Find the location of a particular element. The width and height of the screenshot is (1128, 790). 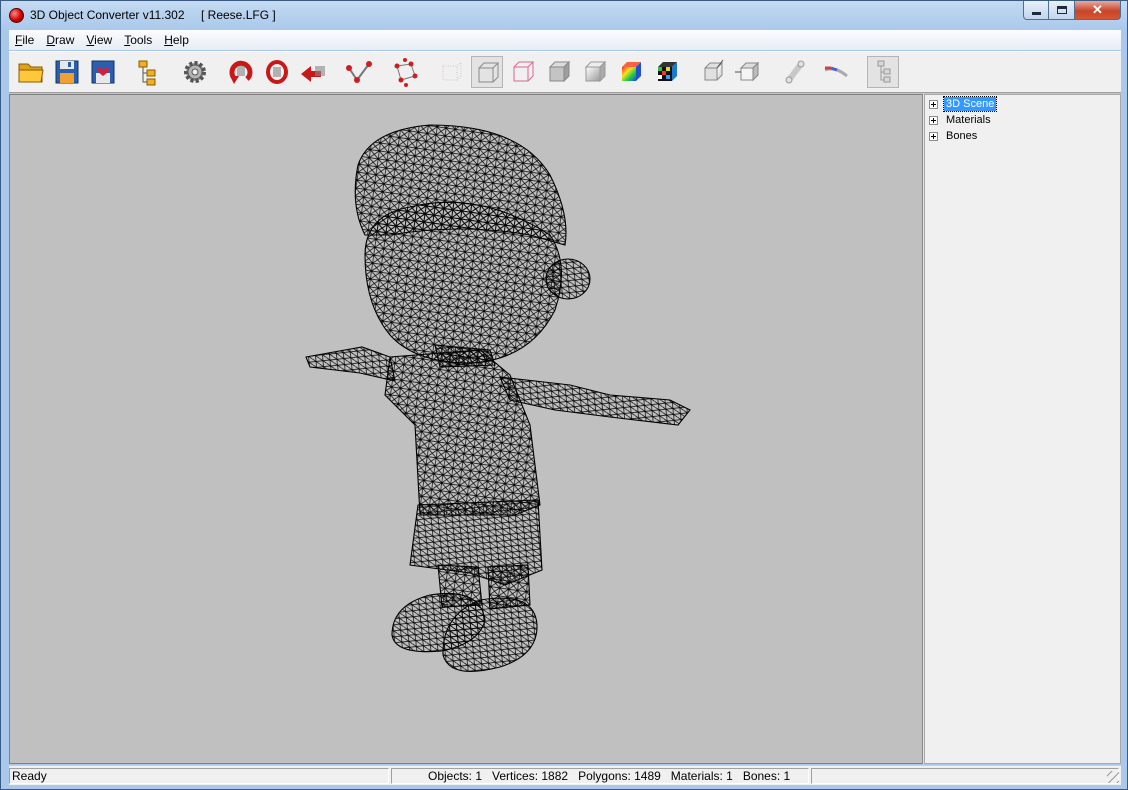

maximize-icon is located at coordinates (1061, 10).